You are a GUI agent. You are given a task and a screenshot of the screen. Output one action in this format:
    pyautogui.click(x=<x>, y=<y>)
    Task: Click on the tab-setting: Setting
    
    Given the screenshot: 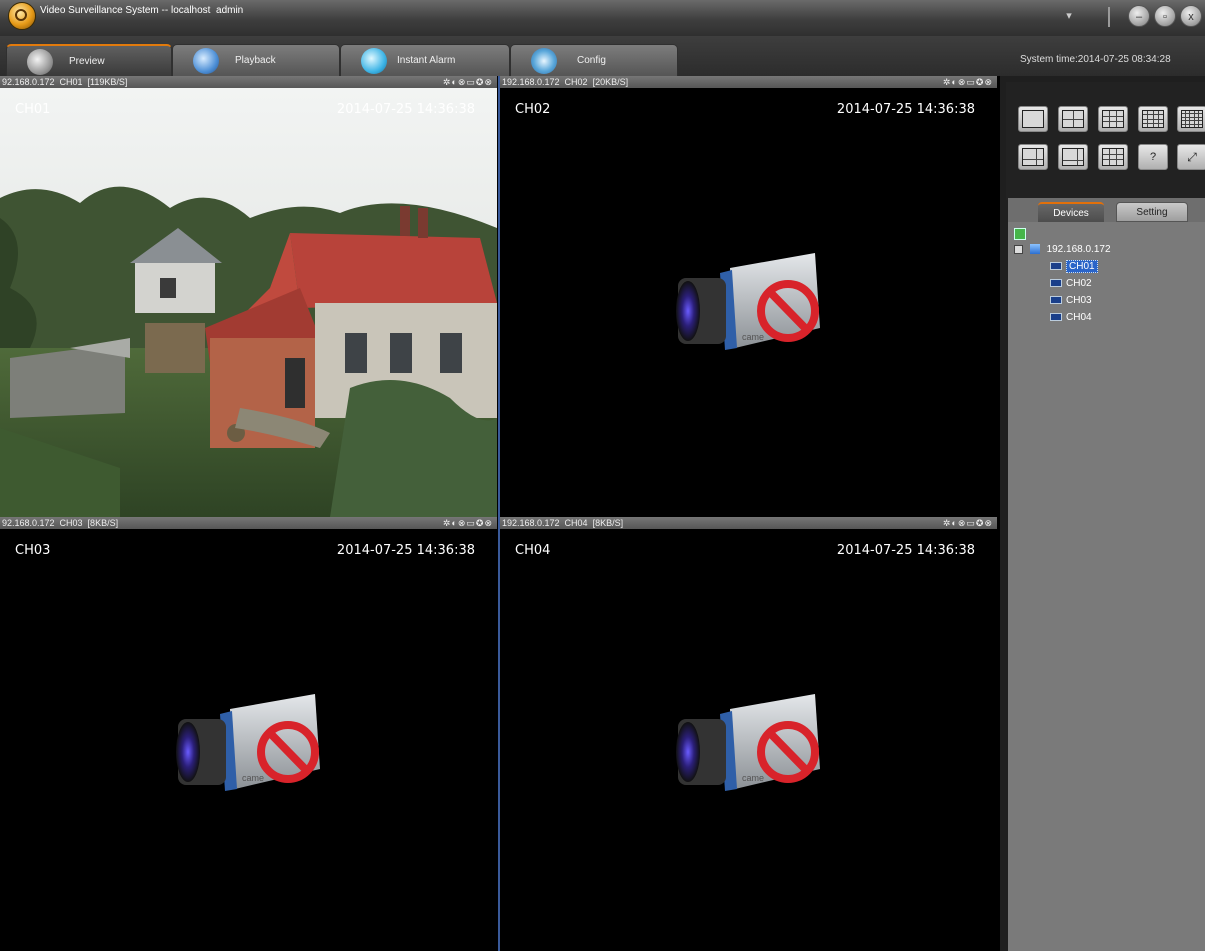 What is the action you would take?
    pyautogui.click(x=1152, y=212)
    